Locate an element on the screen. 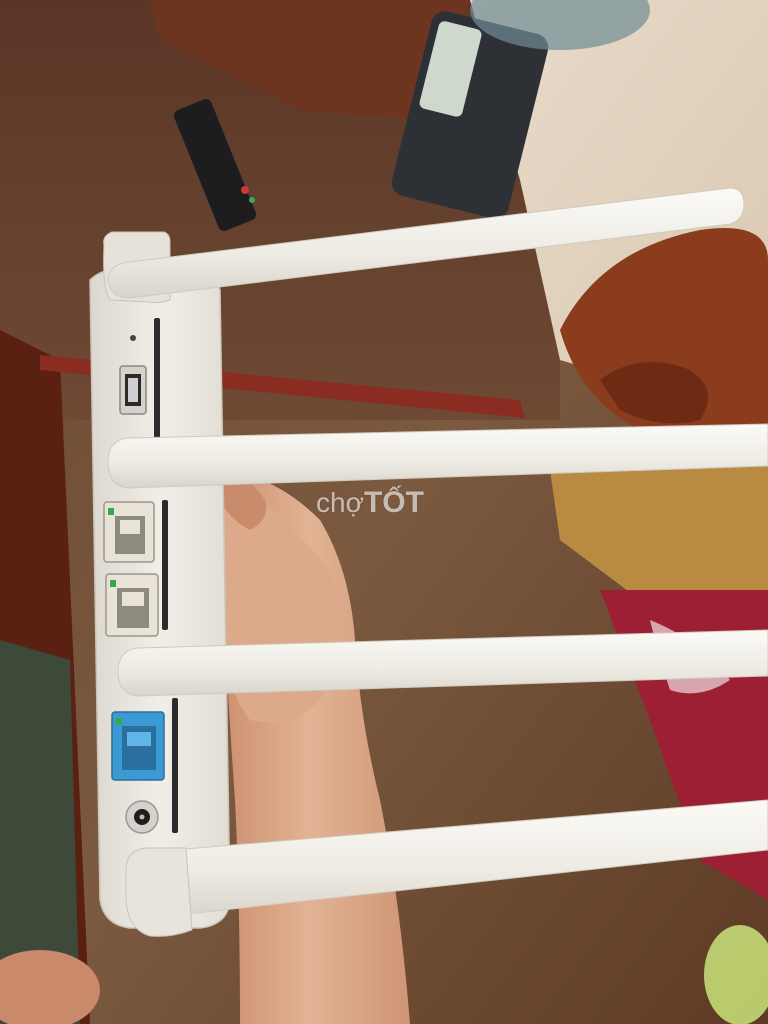 The height and width of the screenshot is (1024, 768). remote-button-green is located at coordinates (252, 200).